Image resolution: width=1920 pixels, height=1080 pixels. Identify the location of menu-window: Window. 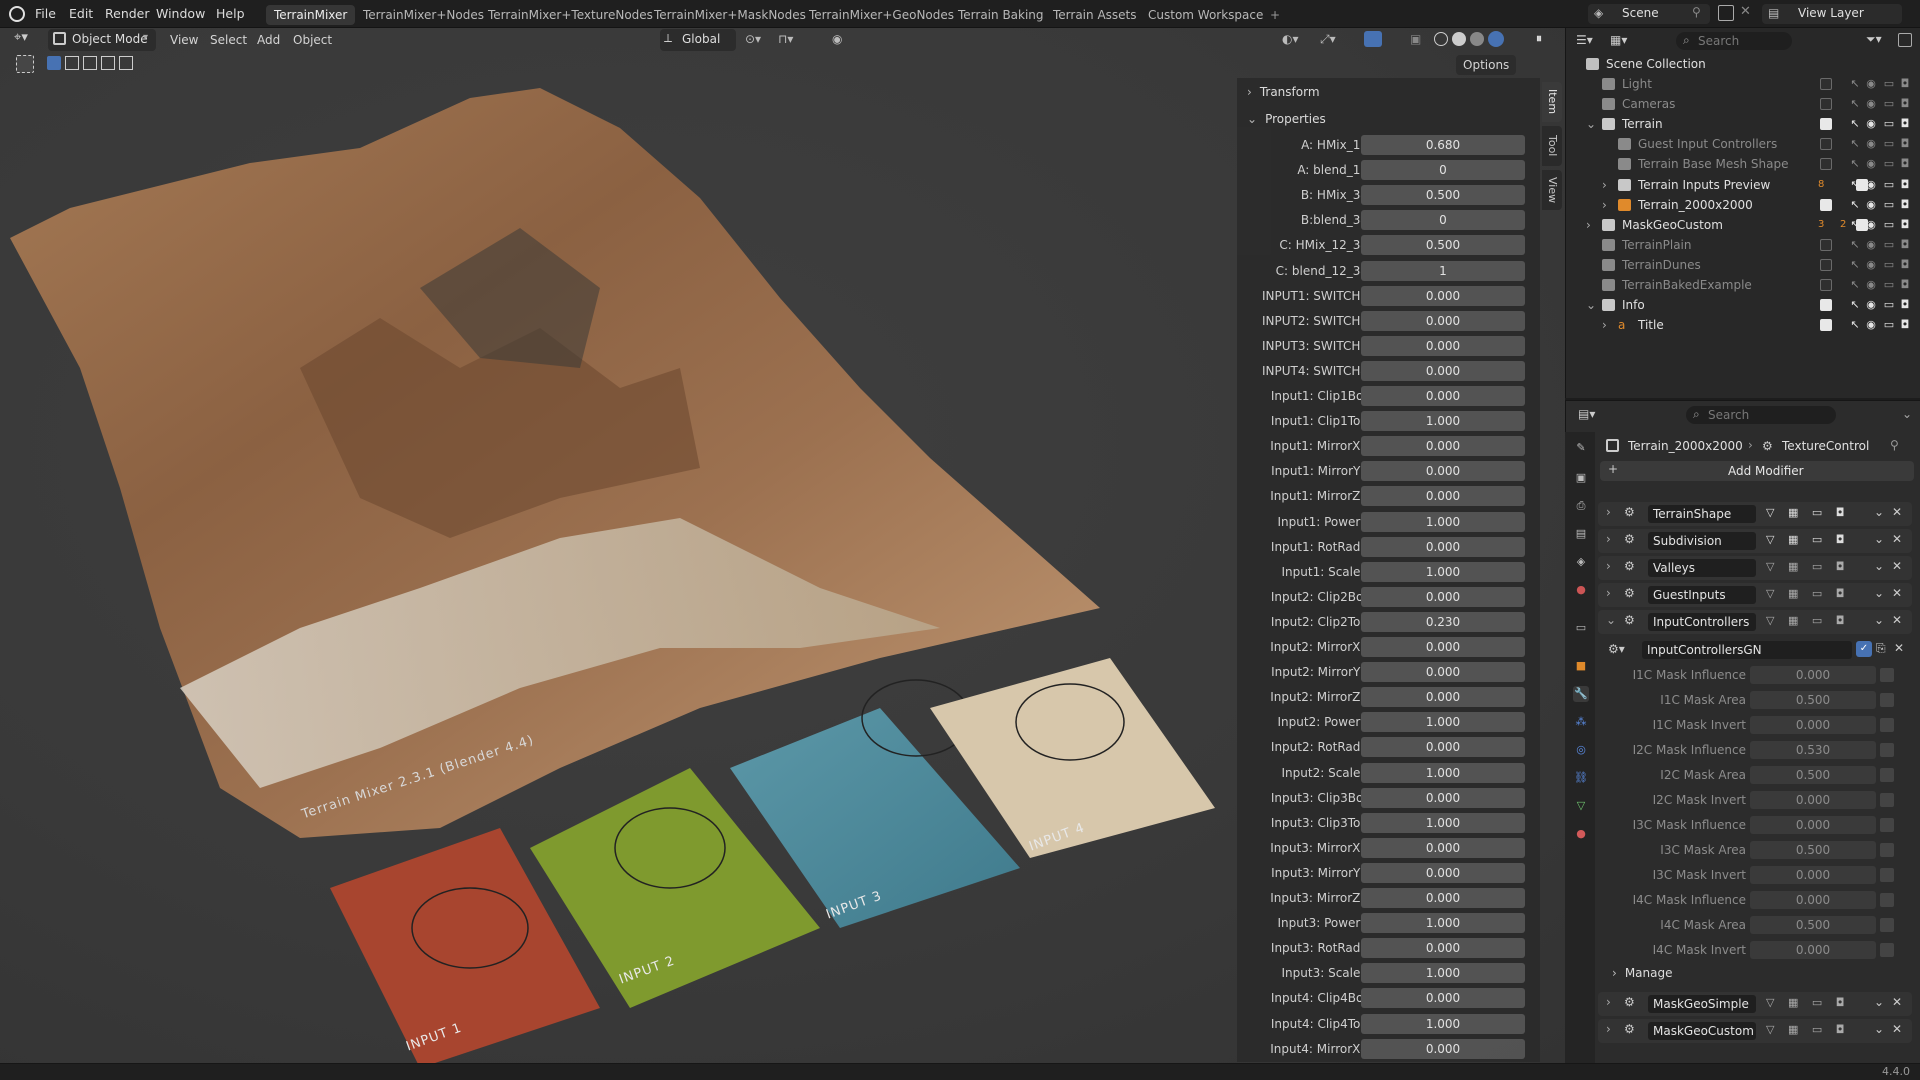
(180, 14).